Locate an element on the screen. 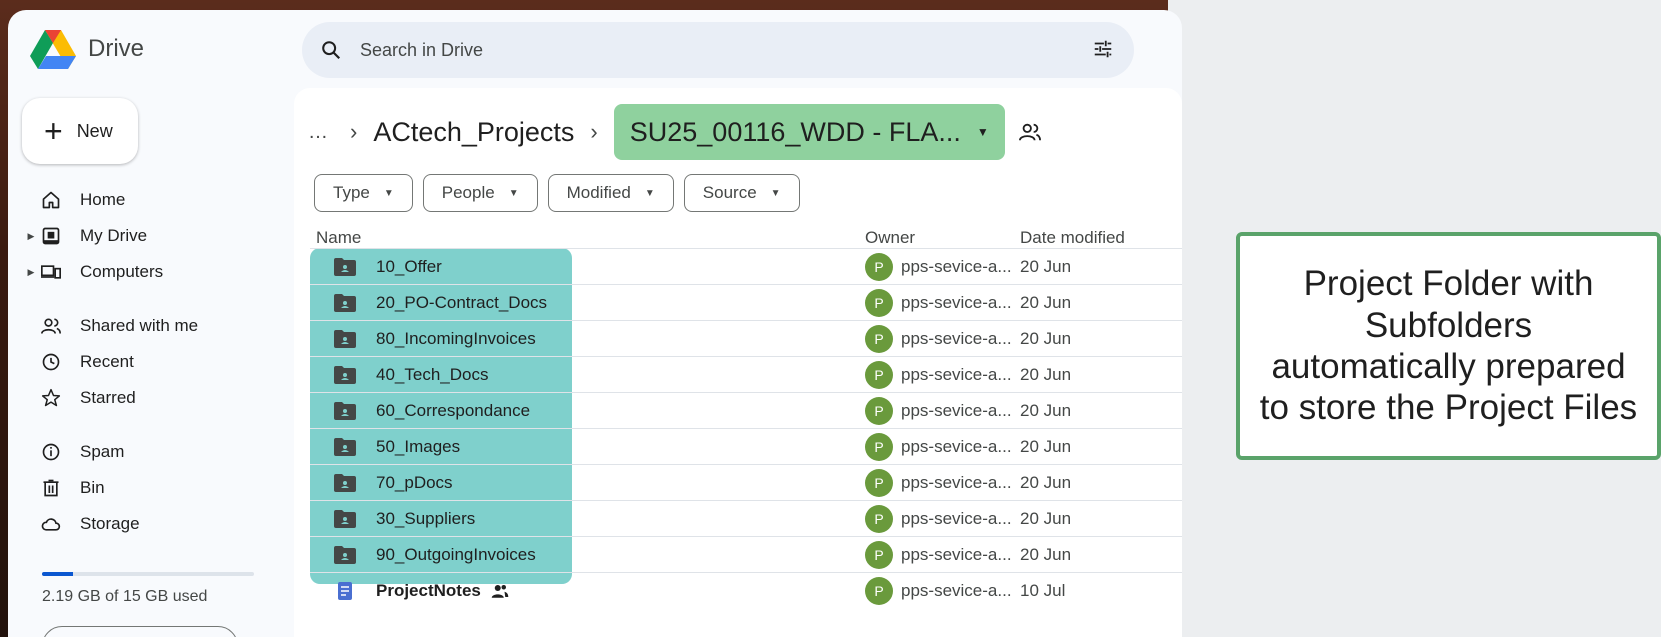  folder-row: 10_Offer Ppps-sevice-a... 20 Jun is located at coordinates (746, 266).